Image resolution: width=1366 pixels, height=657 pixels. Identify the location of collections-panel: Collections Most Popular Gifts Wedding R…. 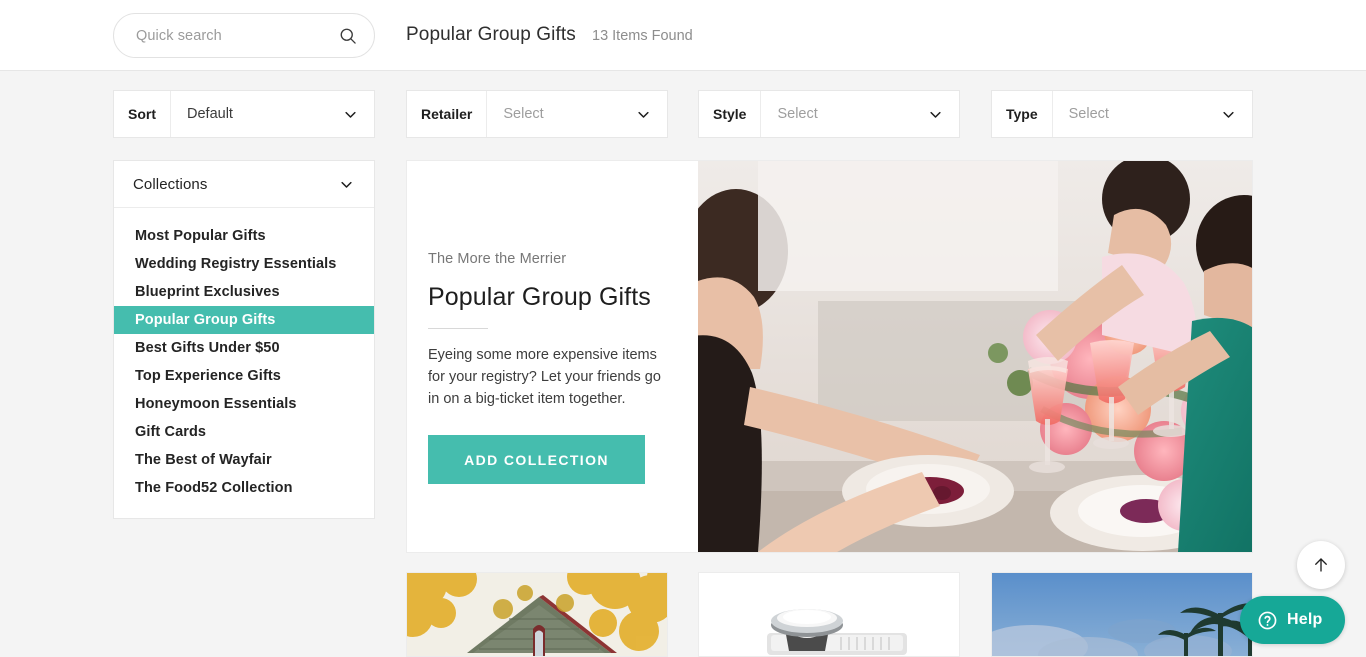
(244, 339).